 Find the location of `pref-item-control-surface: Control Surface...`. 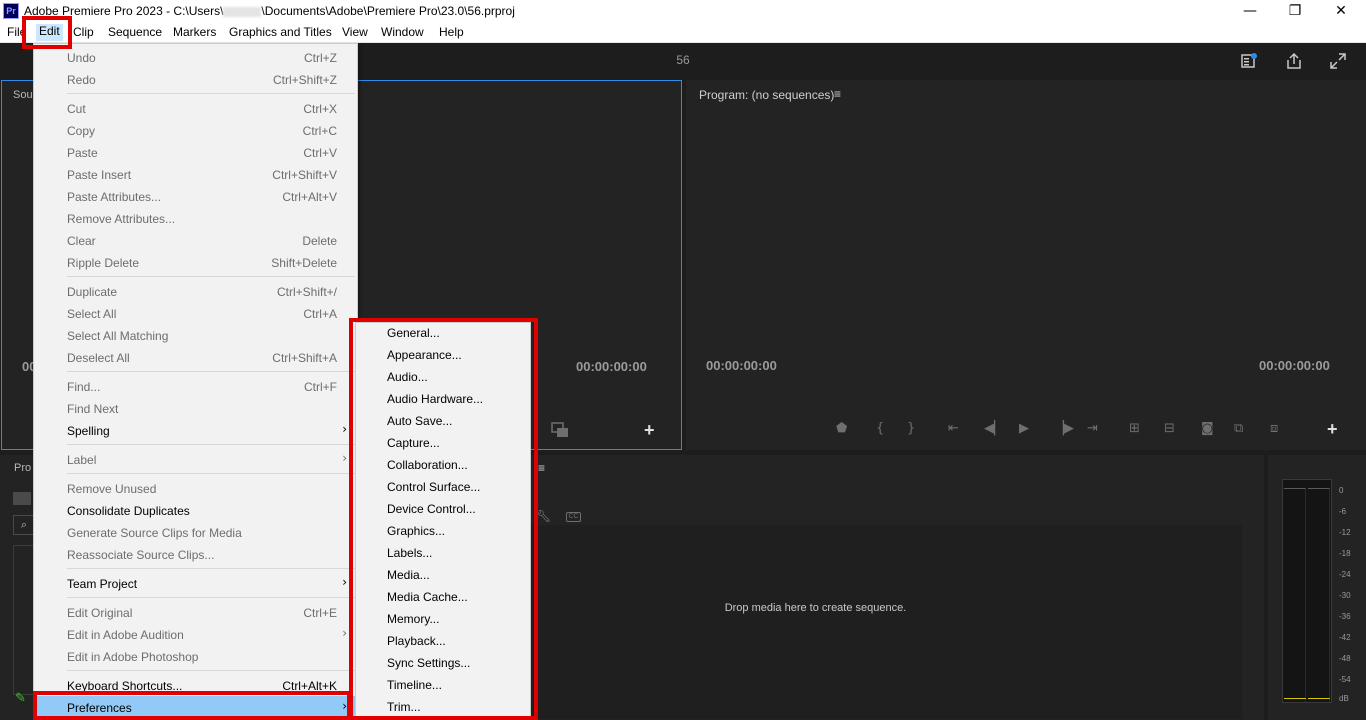

pref-item-control-surface: Control Surface... is located at coordinates (433, 487).